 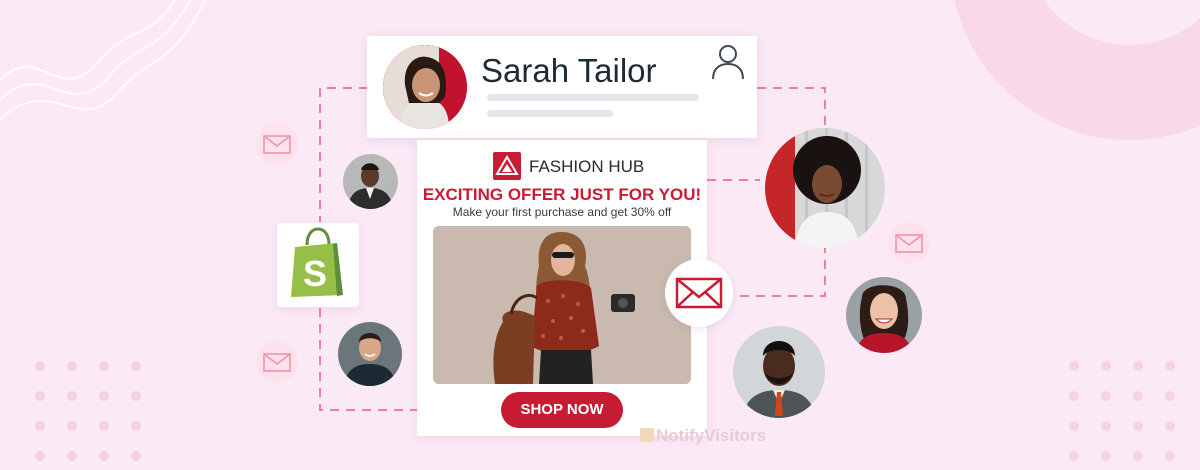 What do you see at coordinates (569, 70) in the screenshot?
I see `profile-name: Sarah Tailor` at bounding box center [569, 70].